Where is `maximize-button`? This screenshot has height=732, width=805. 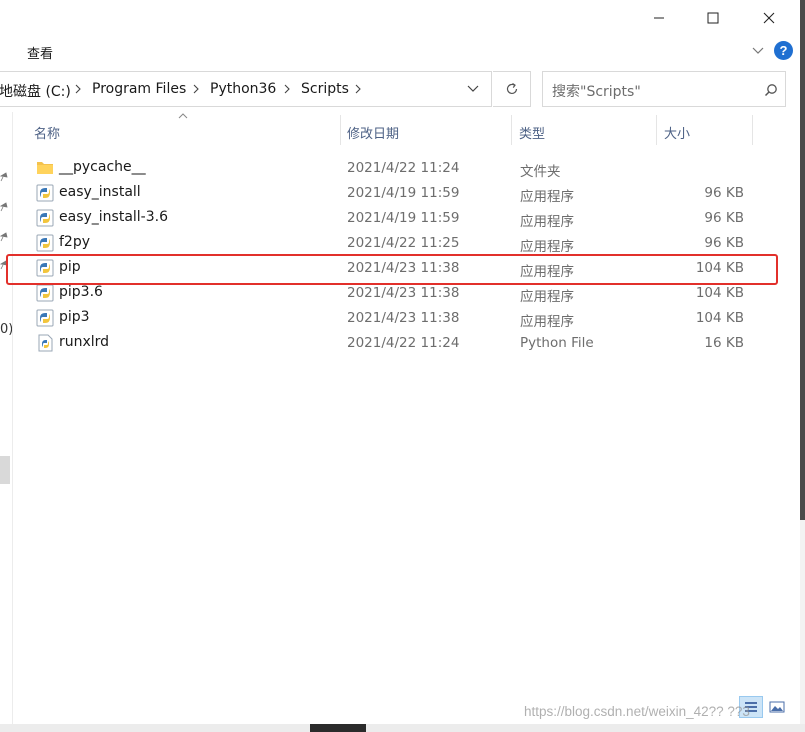 maximize-button is located at coordinates (713, 18).